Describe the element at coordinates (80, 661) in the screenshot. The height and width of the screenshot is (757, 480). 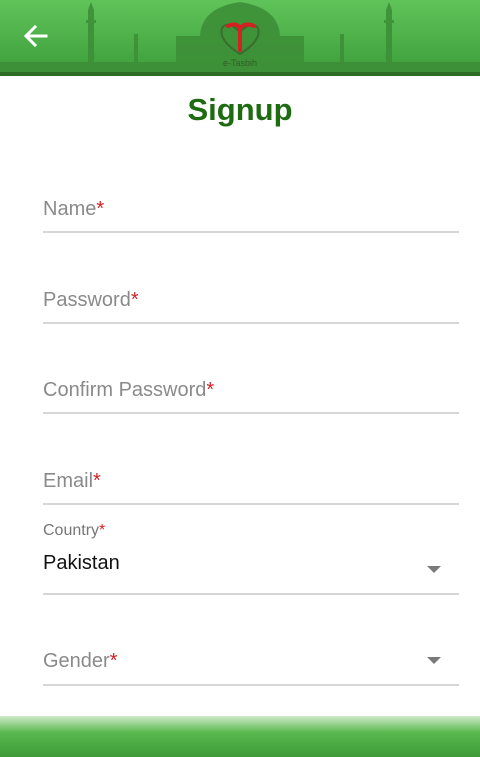
I see `gender-label: Gender*` at that location.